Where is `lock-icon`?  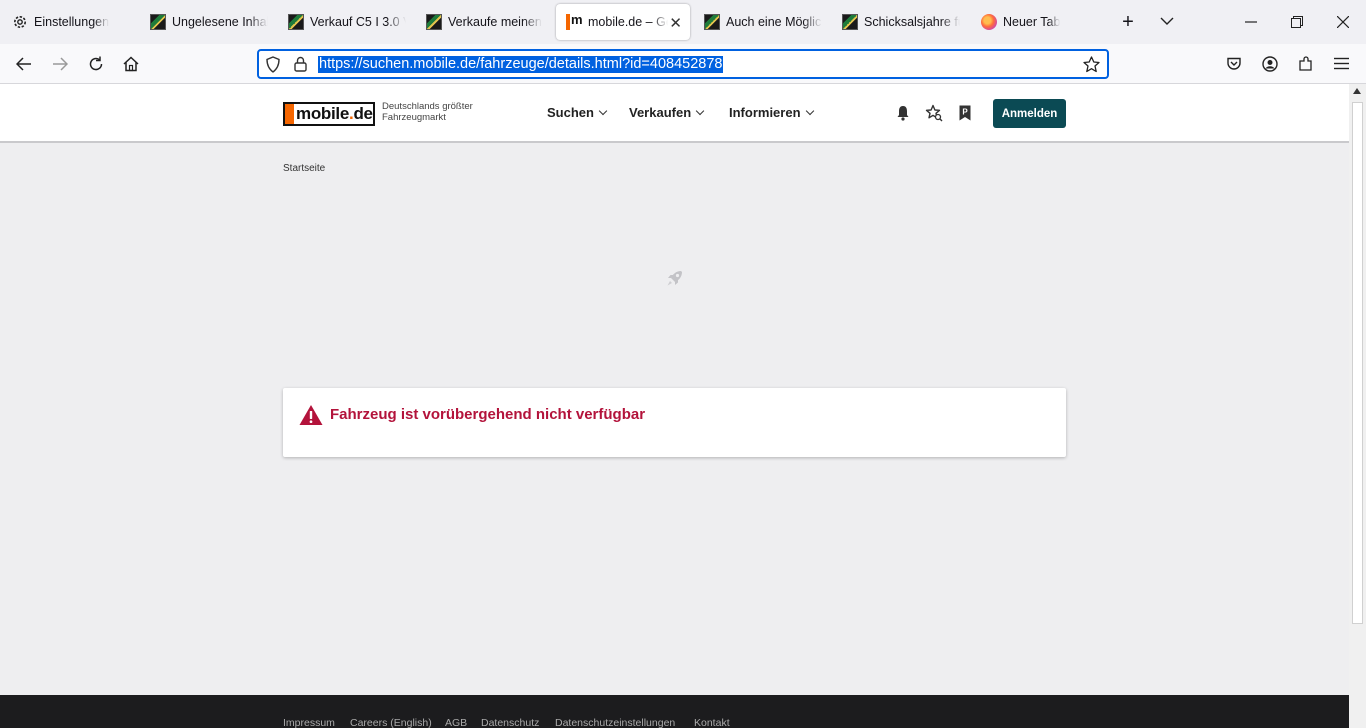 lock-icon is located at coordinates (300, 64).